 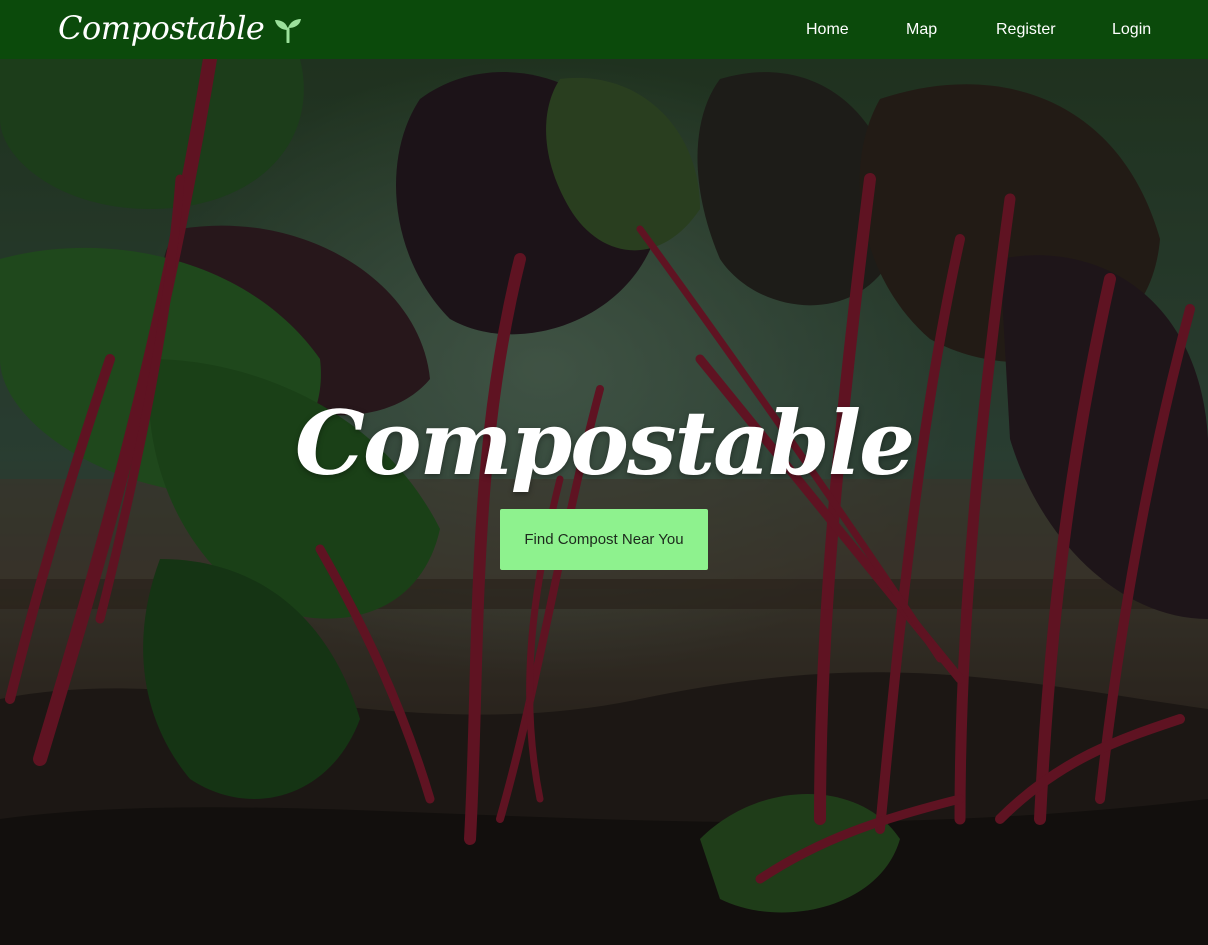 I want to click on nav-map-link: Map, so click(x=921, y=30).